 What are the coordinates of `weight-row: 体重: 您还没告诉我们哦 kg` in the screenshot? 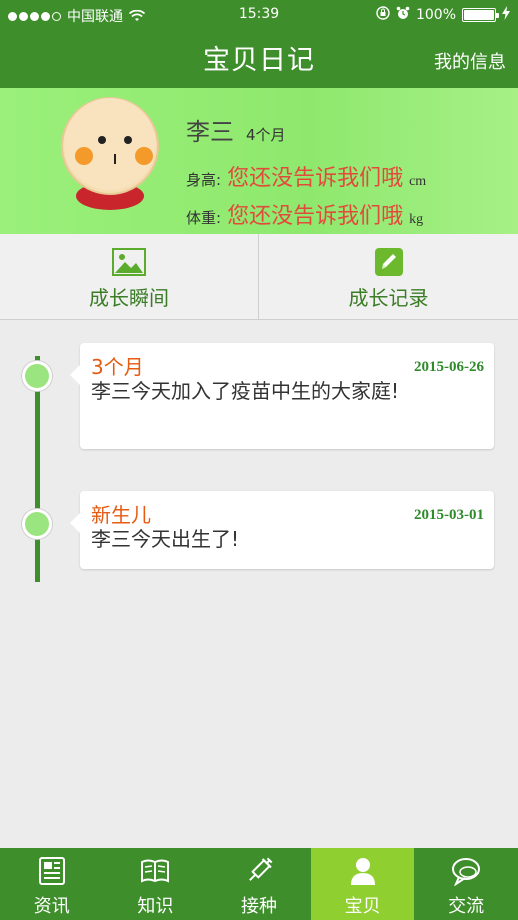 It's located at (304, 214).